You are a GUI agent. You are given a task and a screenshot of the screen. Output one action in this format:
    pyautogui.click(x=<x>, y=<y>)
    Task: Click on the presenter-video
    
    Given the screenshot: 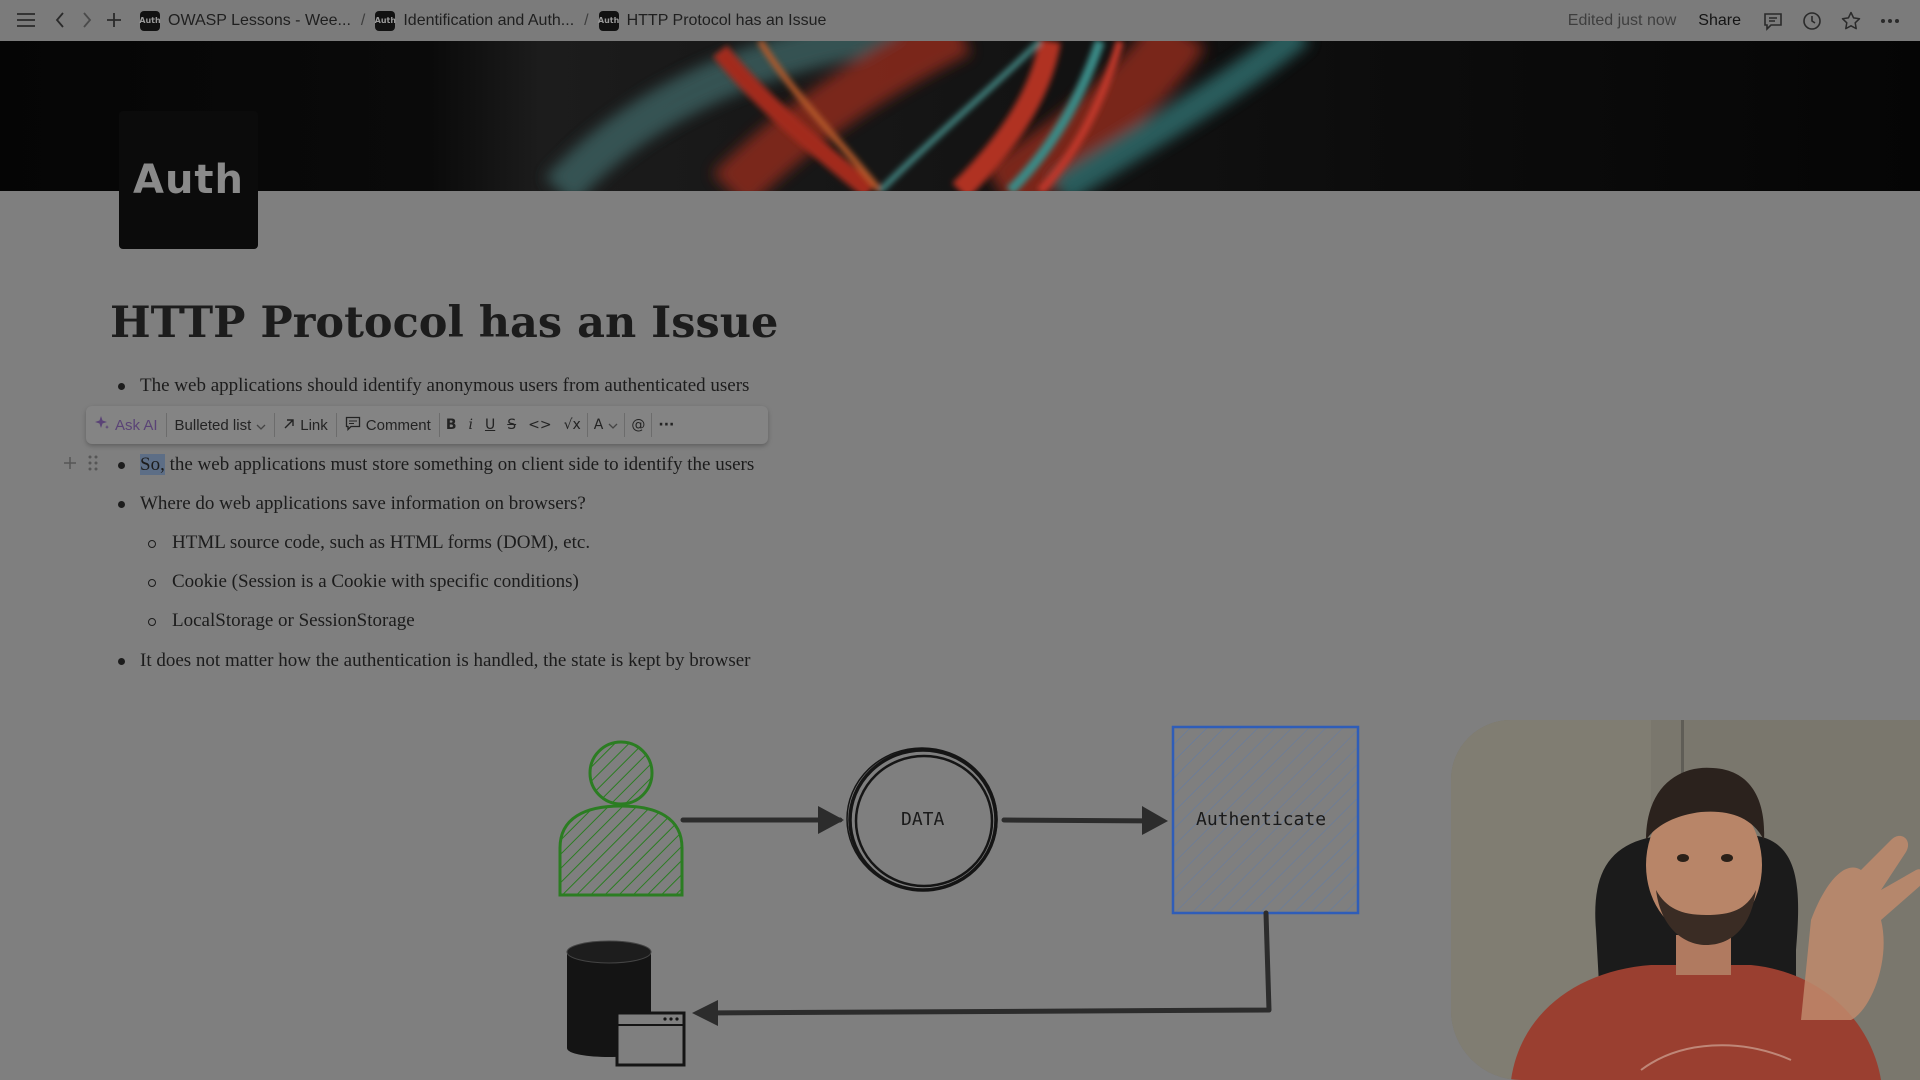 What is the action you would take?
    pyautogui.click(x=1685, y=900)
    